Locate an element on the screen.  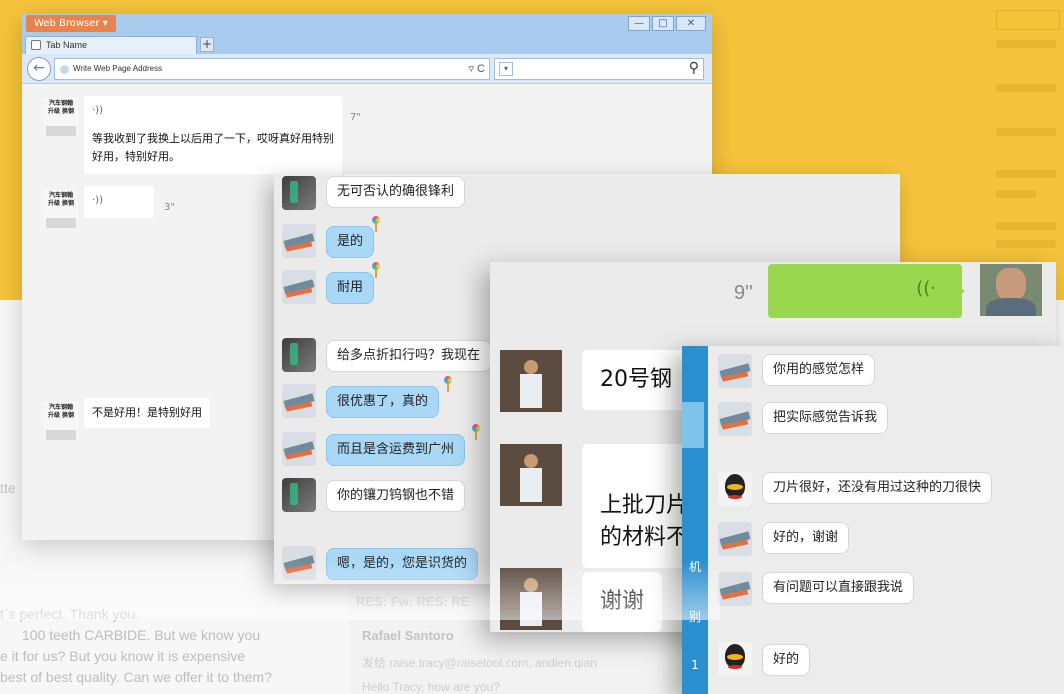
message-bubble: 给多点折扣行吗？我现在 is located at coordinates (409, 356).